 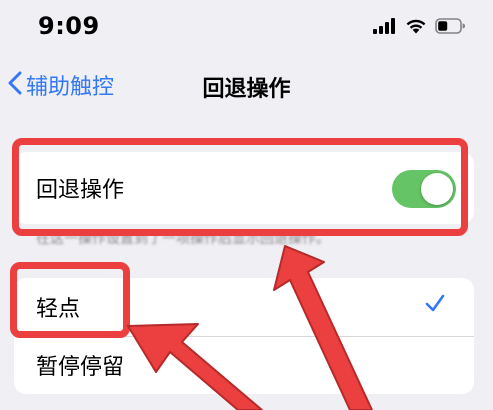 What do you see at coordinates (58, 309) in the screenshot?
I see `option-label-tap: 轻点` at bounding box center [58, 309].